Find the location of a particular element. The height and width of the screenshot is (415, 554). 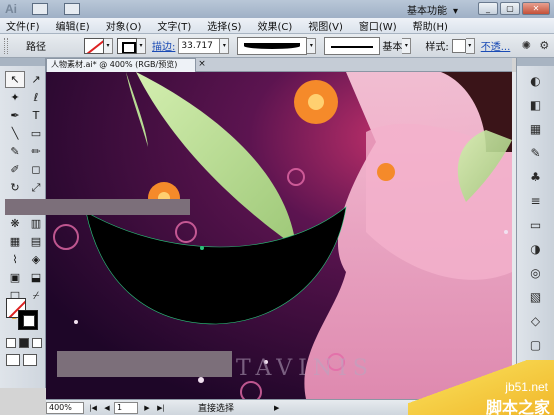

color-mode-row is located at coordinates (24, 343).